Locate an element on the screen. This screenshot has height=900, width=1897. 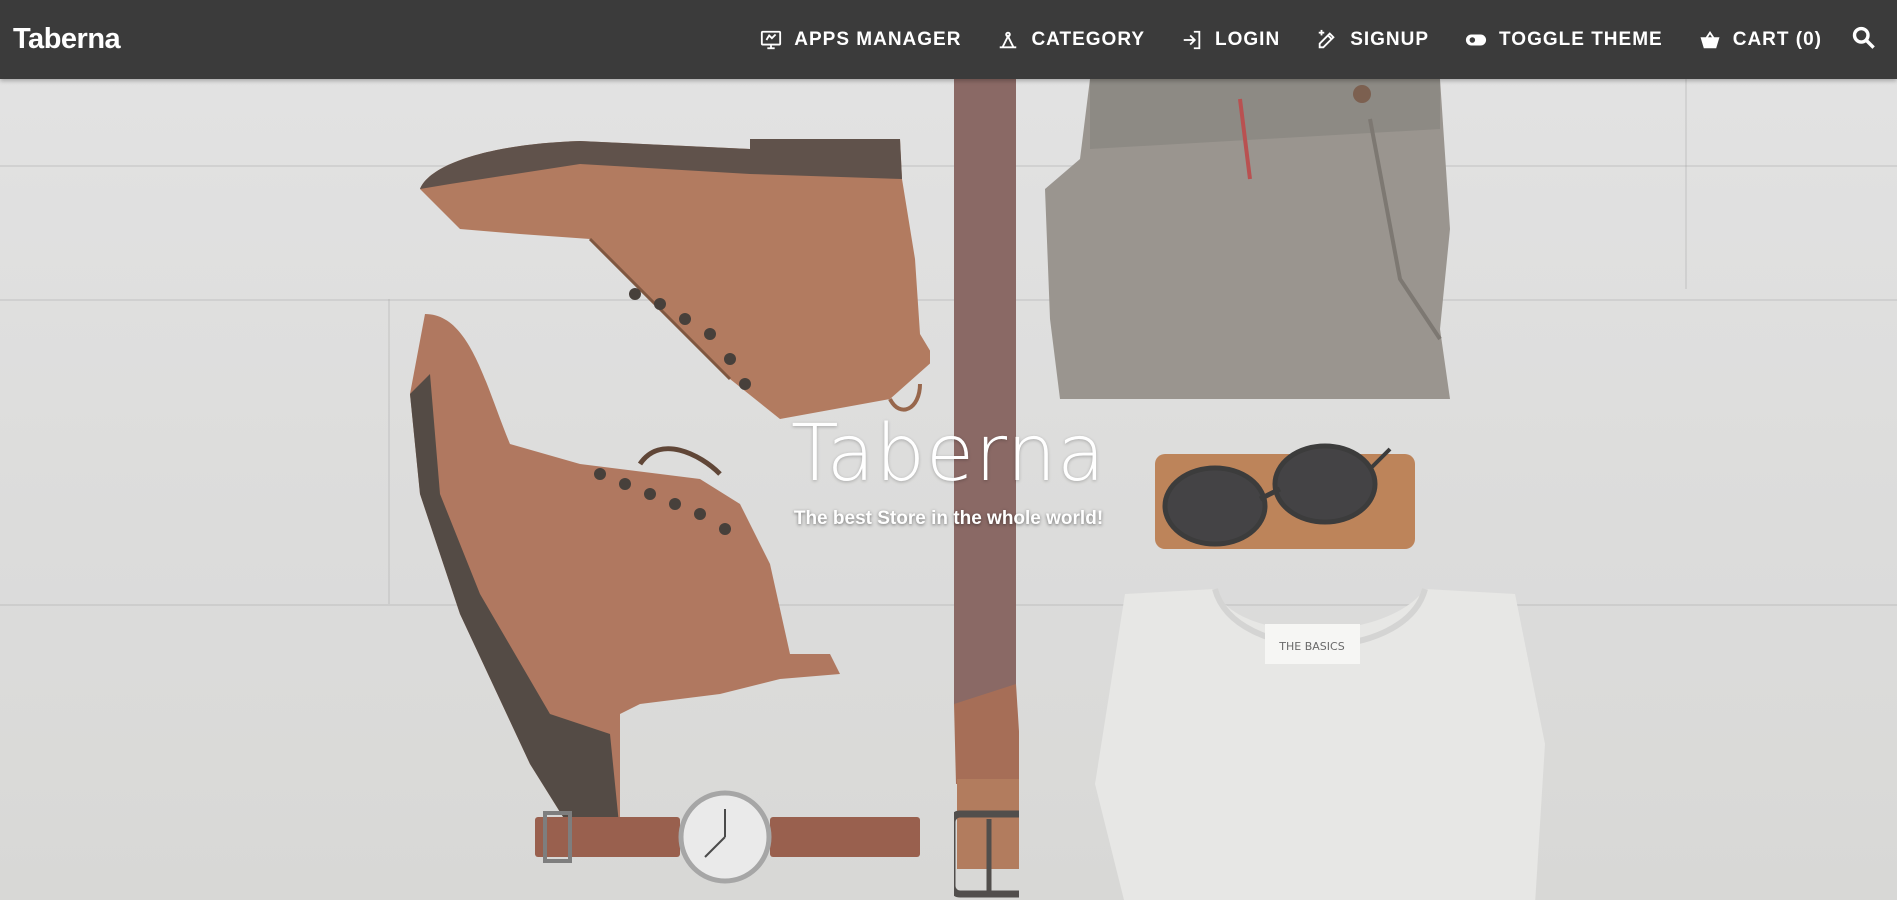
cart-basket-icon is located at coordinates (1710, 39).